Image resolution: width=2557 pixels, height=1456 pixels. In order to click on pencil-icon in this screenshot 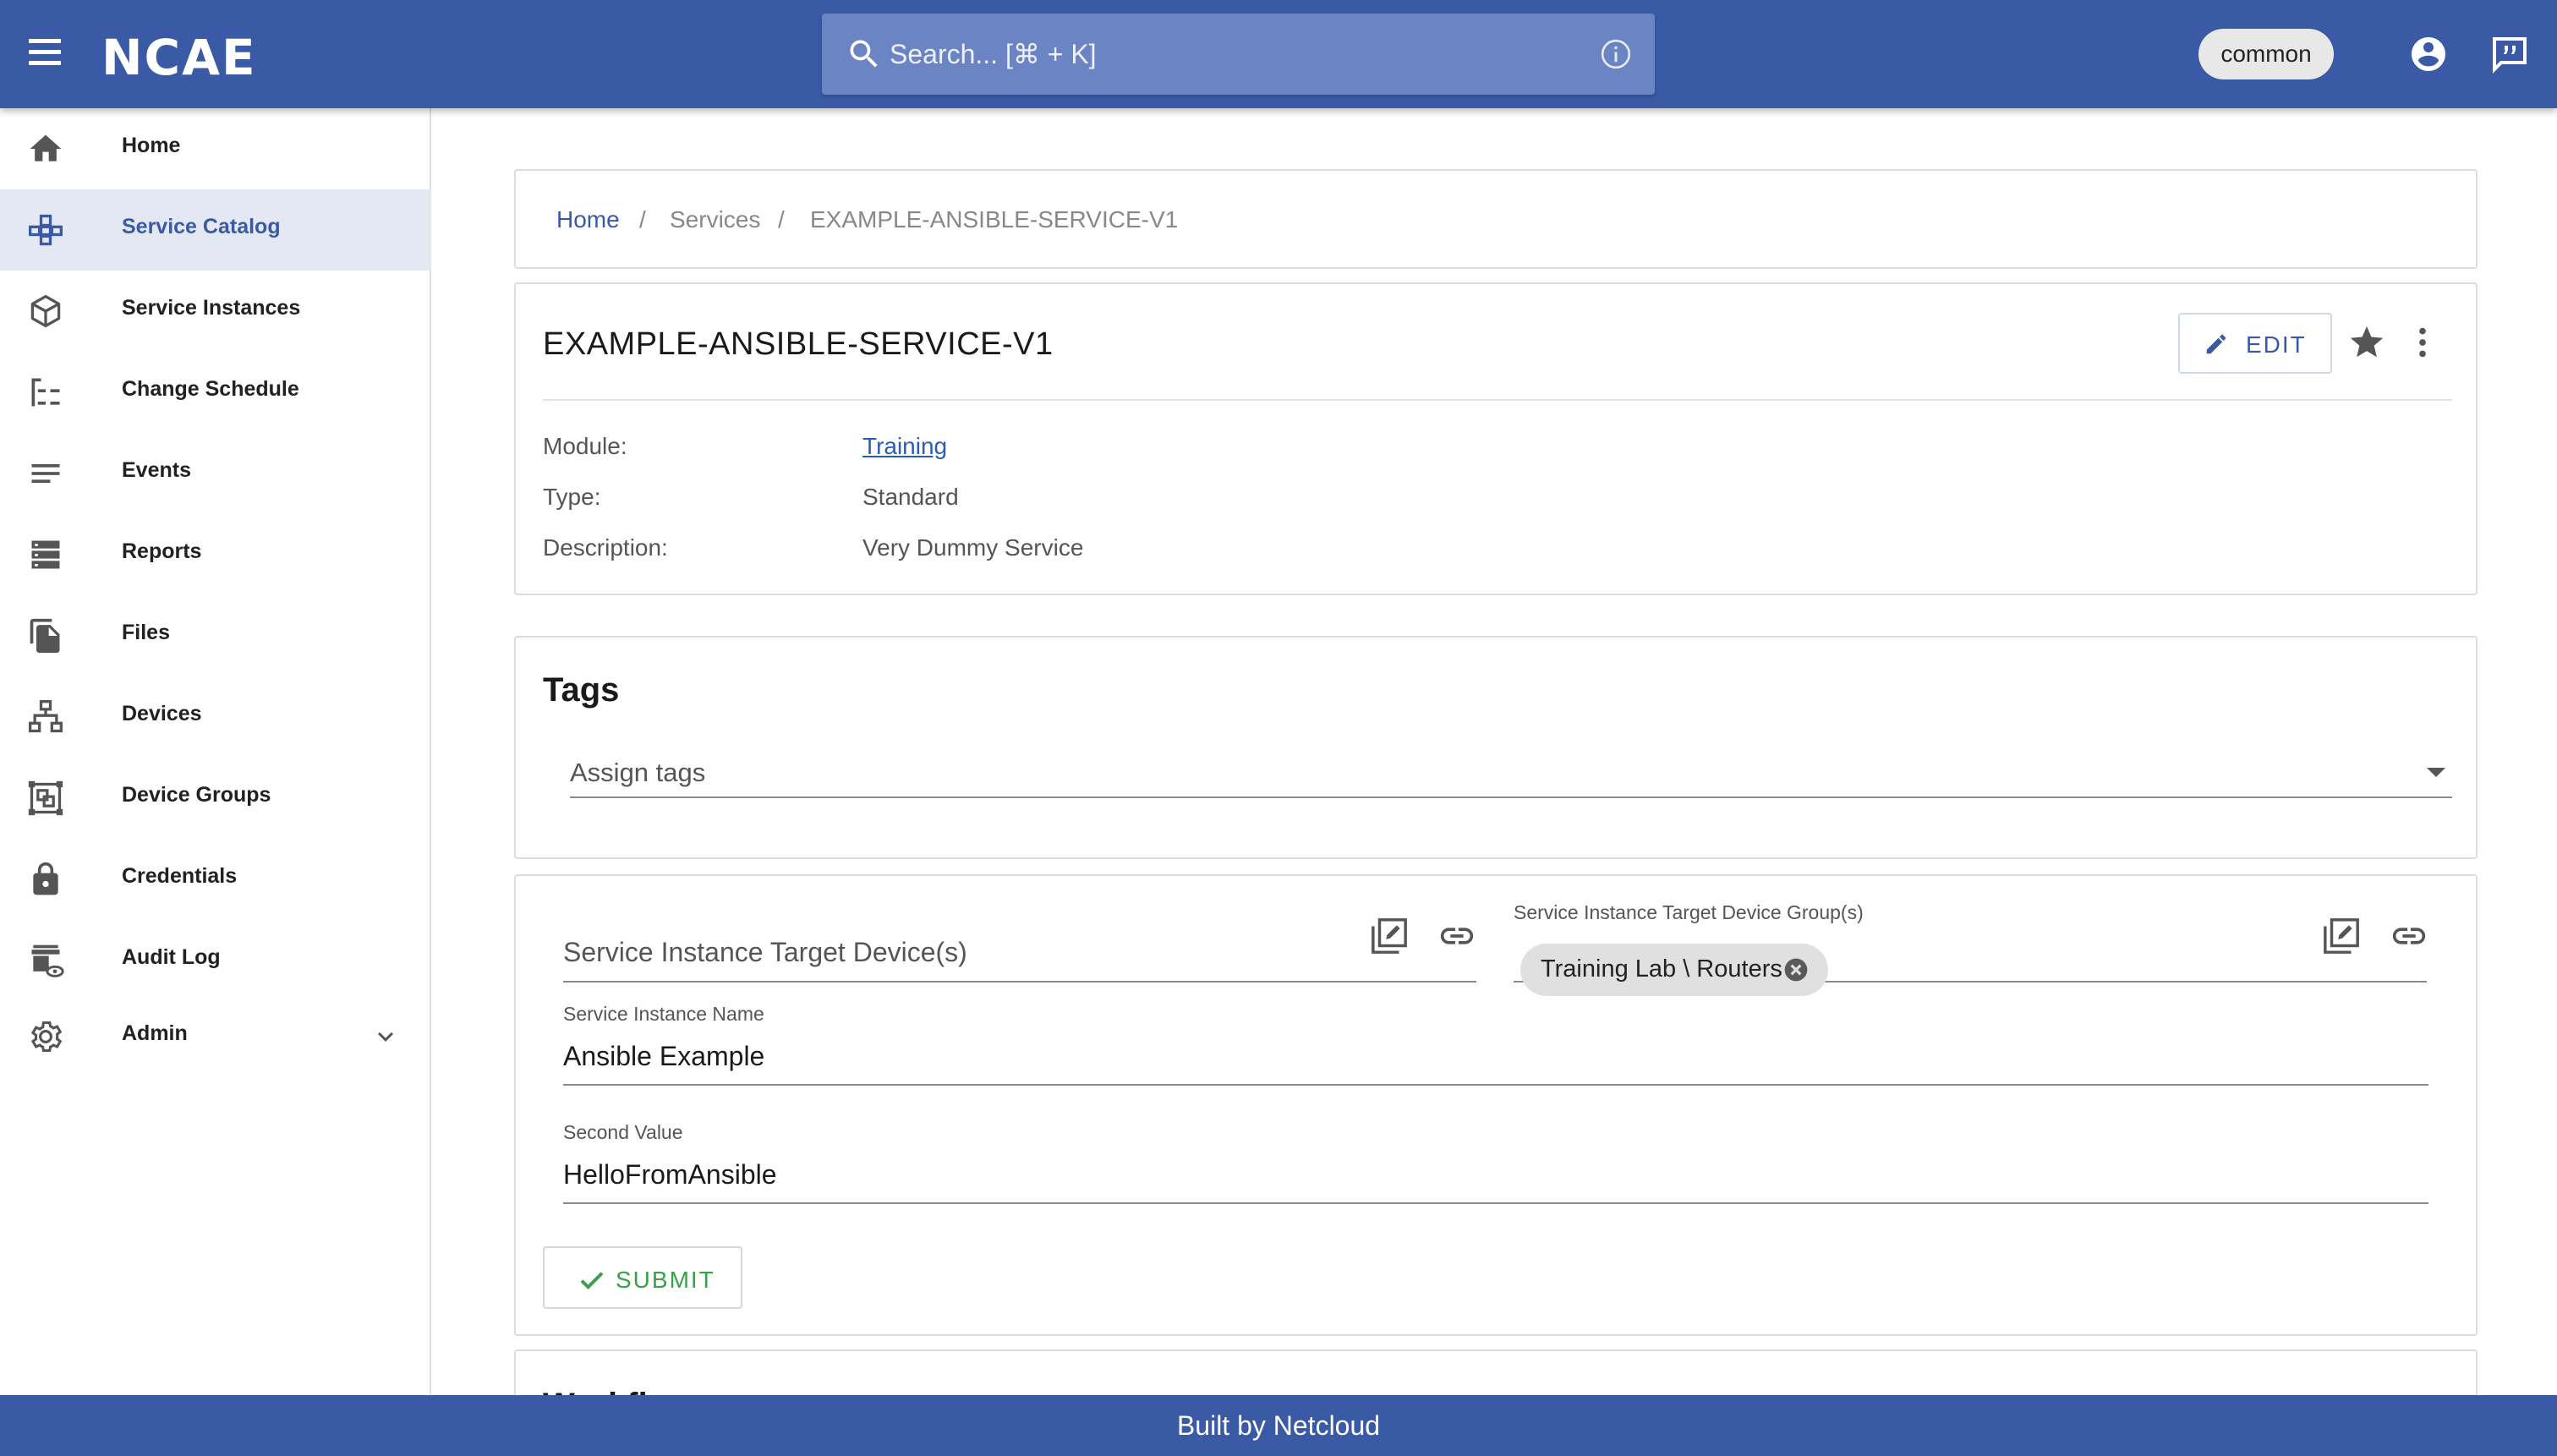, I will do `click(2216, 344)`.